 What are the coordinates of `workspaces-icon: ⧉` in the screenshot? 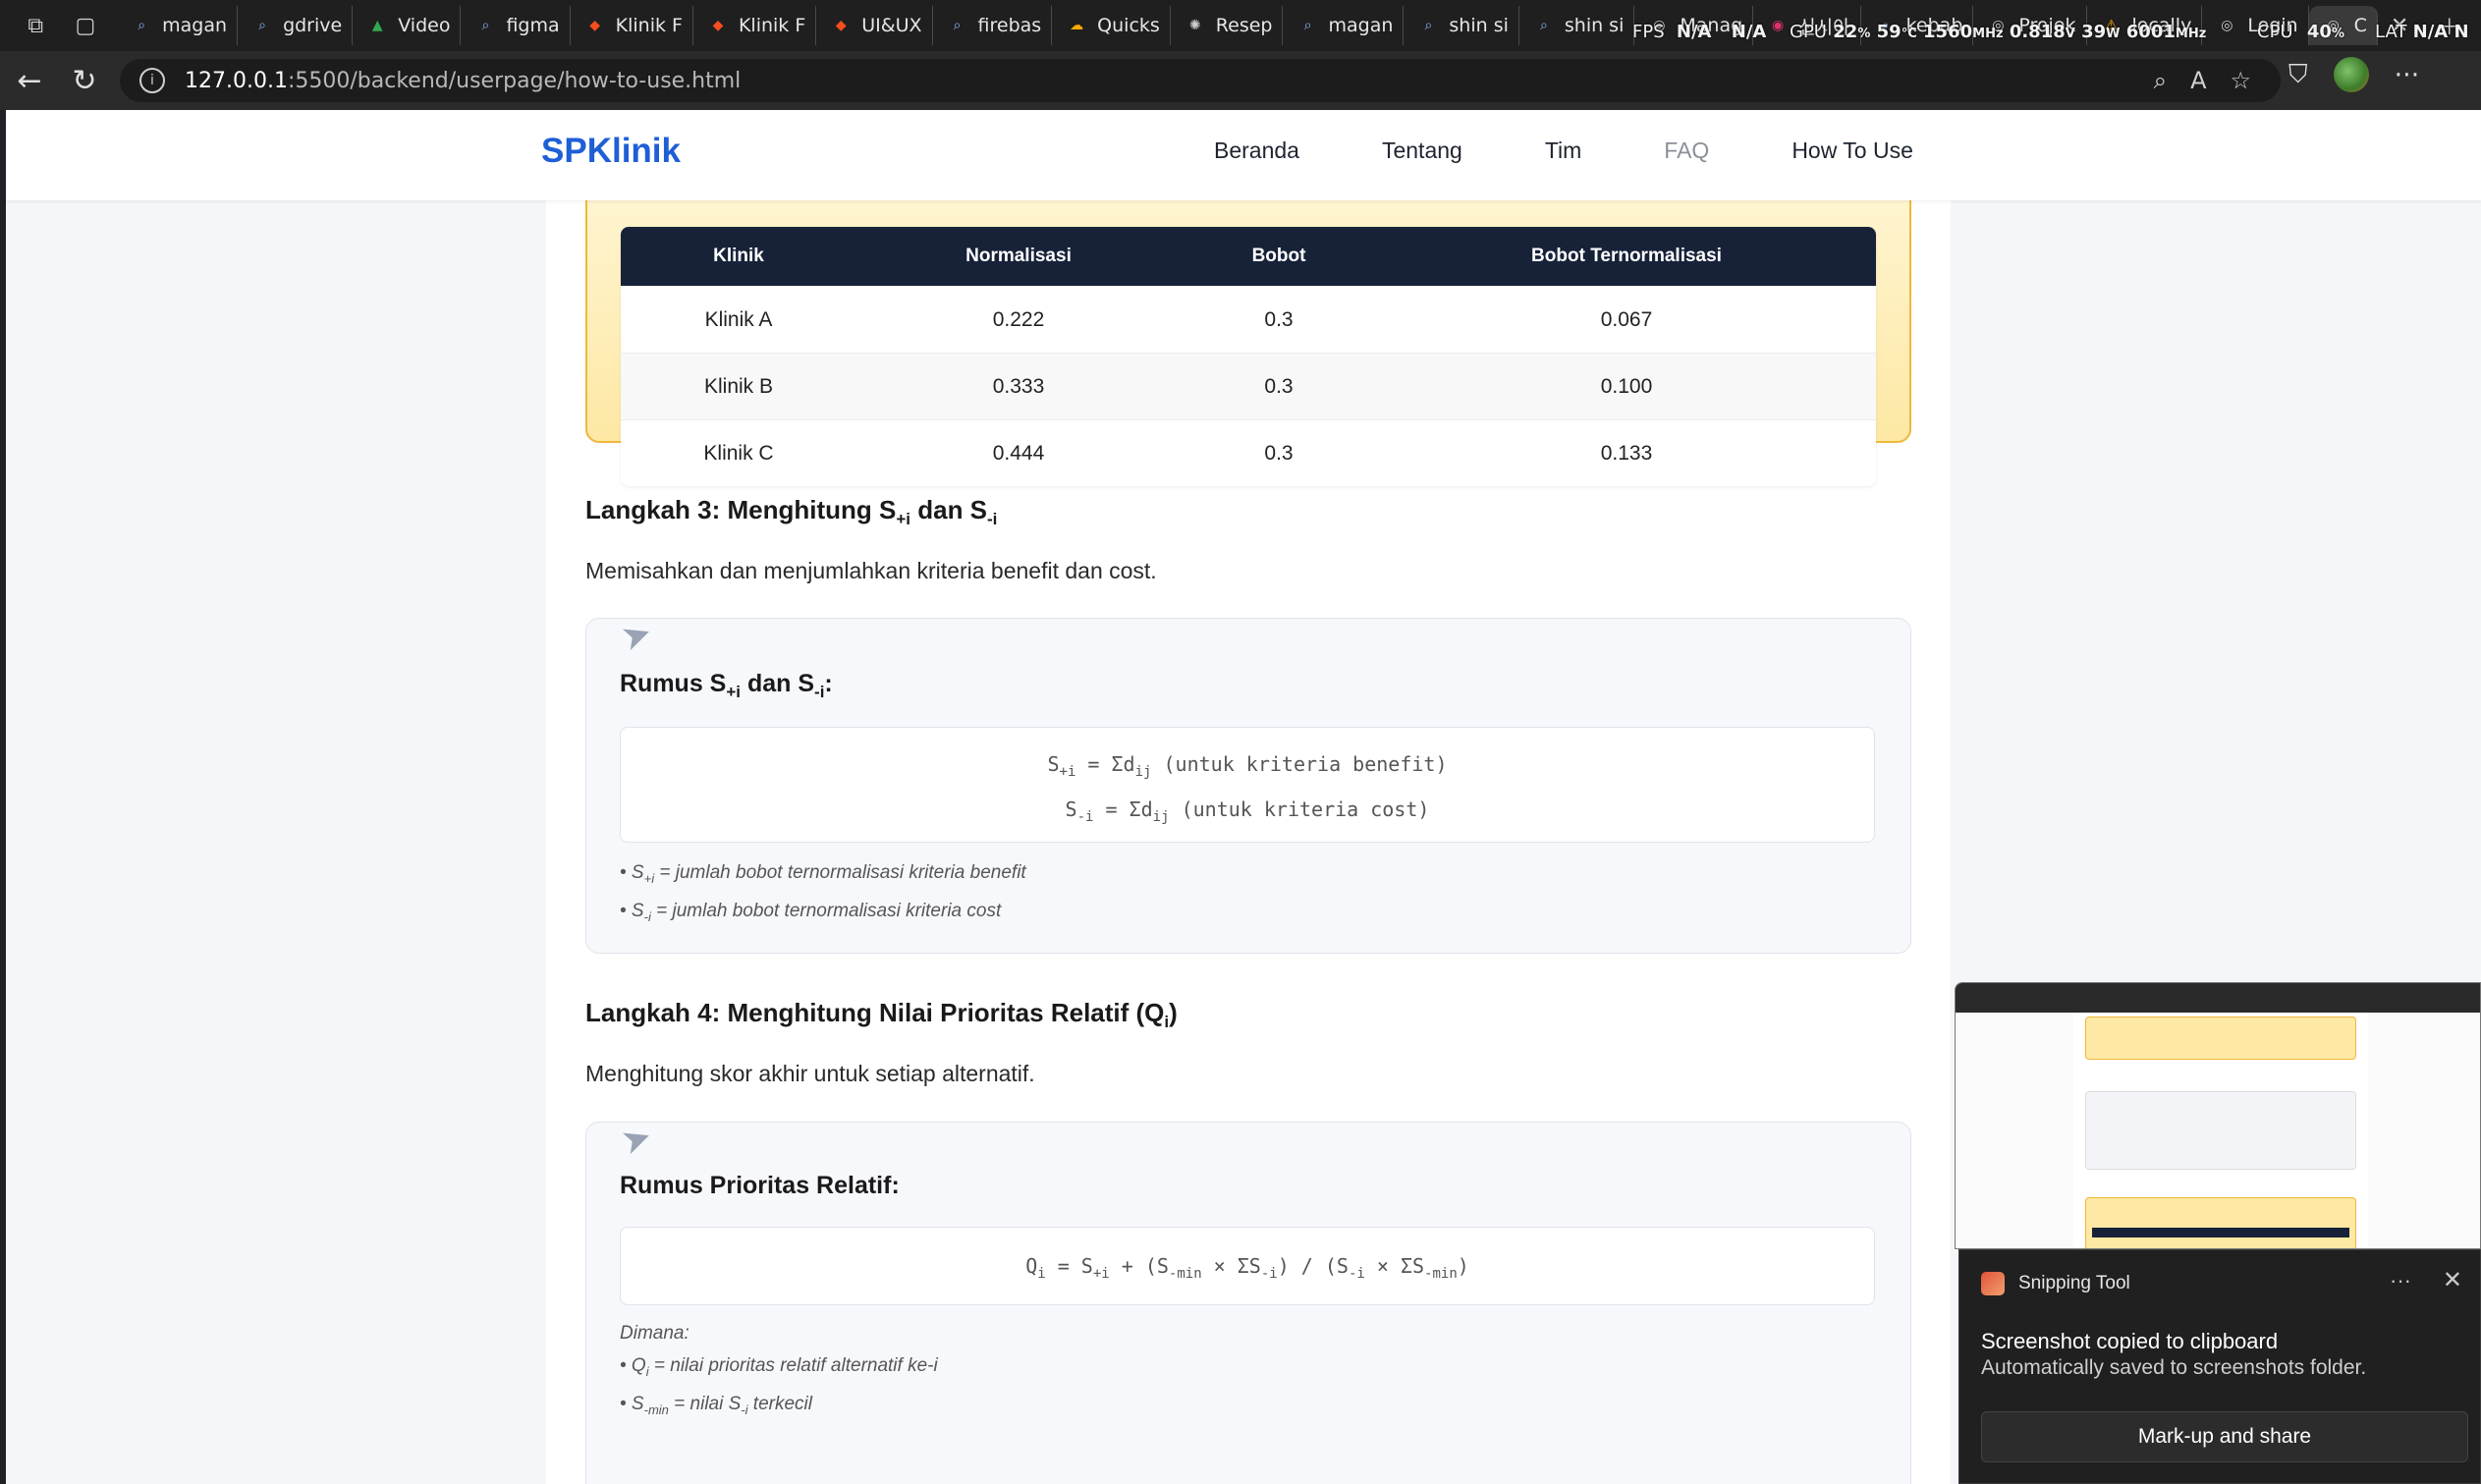 It's located at (36, 25).